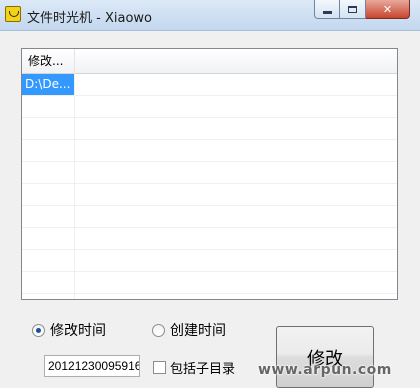 The width and height of the screenshot is (420, 388). Describe the element at coordinates (92, 366) in the screenshot. I see `datetime-input: 20121230095916` at that location.